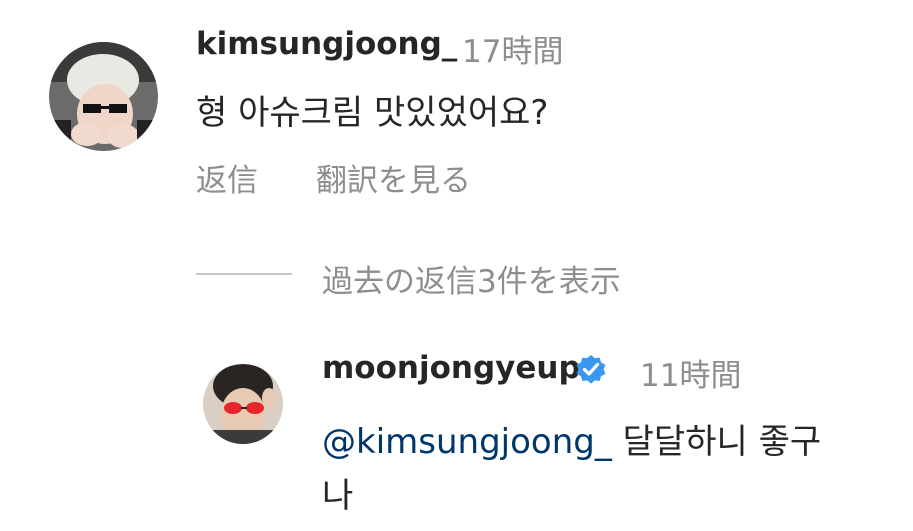  What do you see at coordinates (227, 177) in the screenshot?
I see `reply-button: 返信` at bounding box center [227, 177].